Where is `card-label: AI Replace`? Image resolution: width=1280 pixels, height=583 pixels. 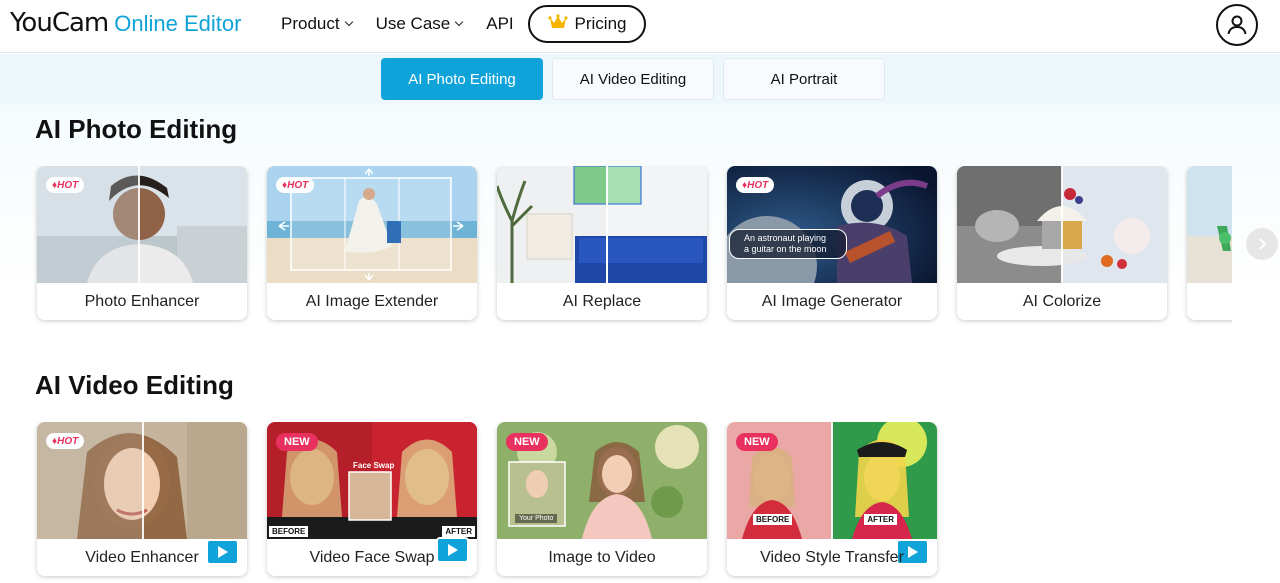 card-label: AI Replace is located at coordinates (602, 301).